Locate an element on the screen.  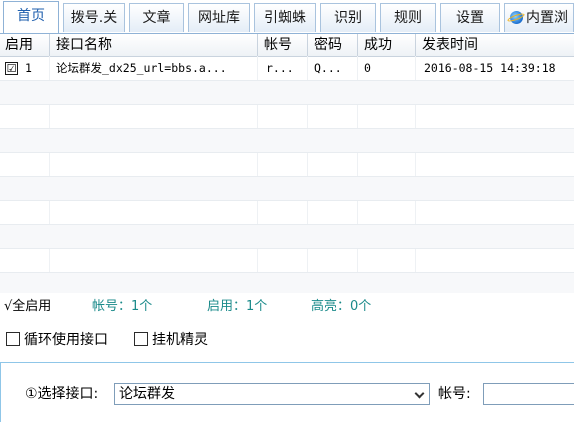
tab-bar: 首页 拨号.关 文章 网址库 引蜘蛛 识别 规则 设置 内置浏 is located at coordinates (287, 17).